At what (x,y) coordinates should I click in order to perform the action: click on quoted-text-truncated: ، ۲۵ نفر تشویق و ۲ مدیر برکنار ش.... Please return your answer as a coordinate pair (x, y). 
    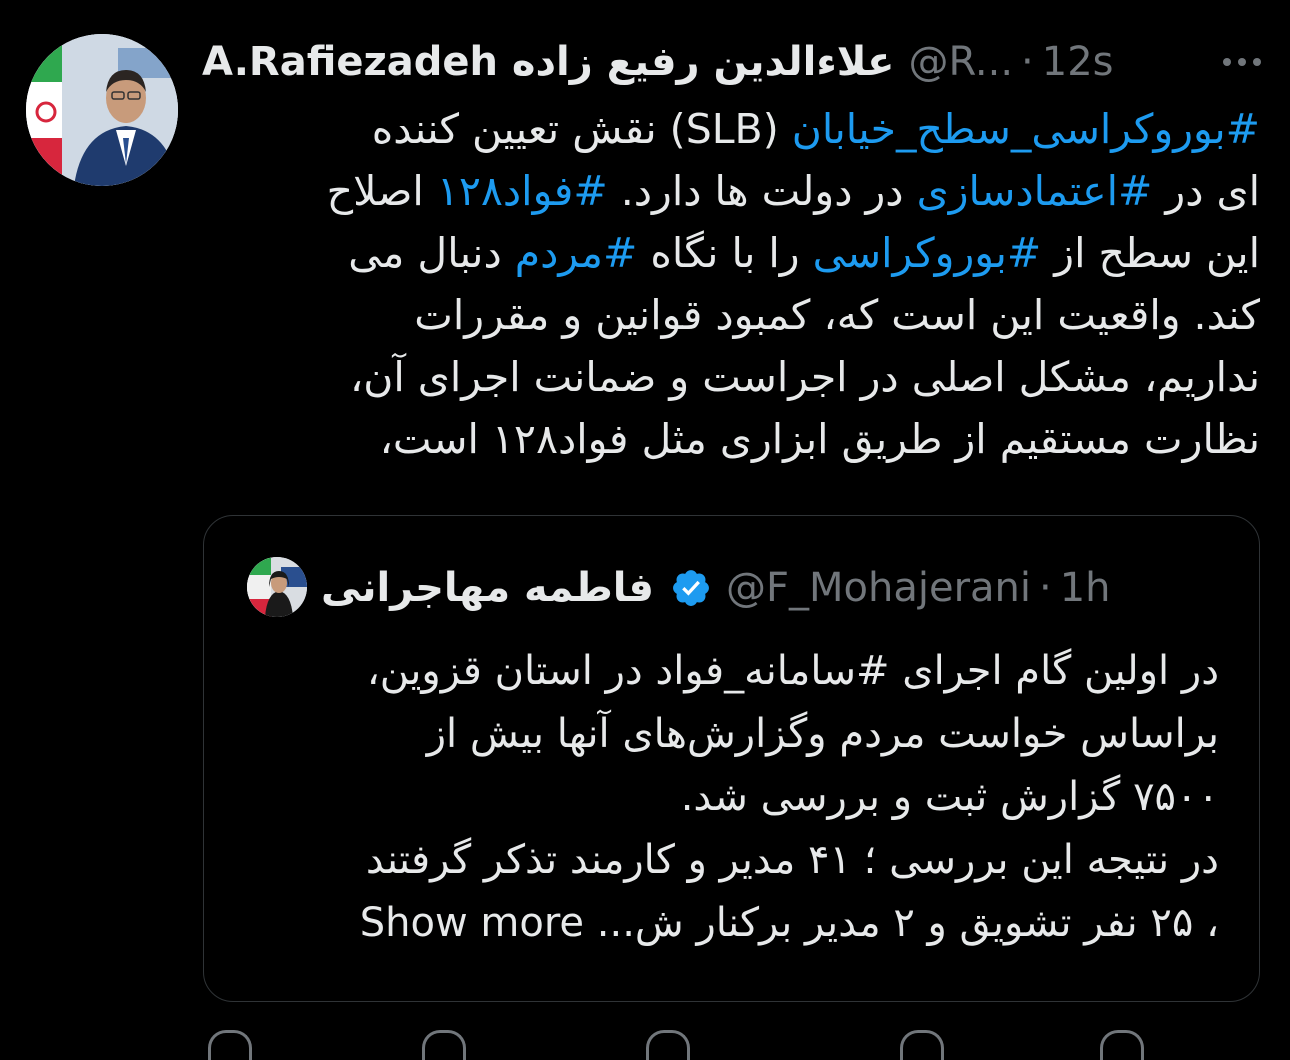
    Looking at the image, I should click on (907, 923).